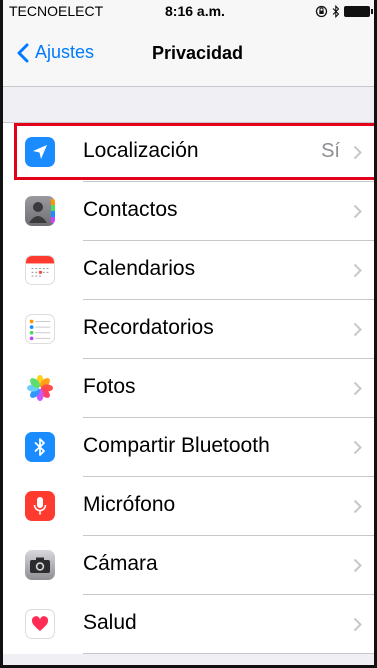 This screenshot has width=377, height=668. I want to click on camera-icon, so click(40, 565).